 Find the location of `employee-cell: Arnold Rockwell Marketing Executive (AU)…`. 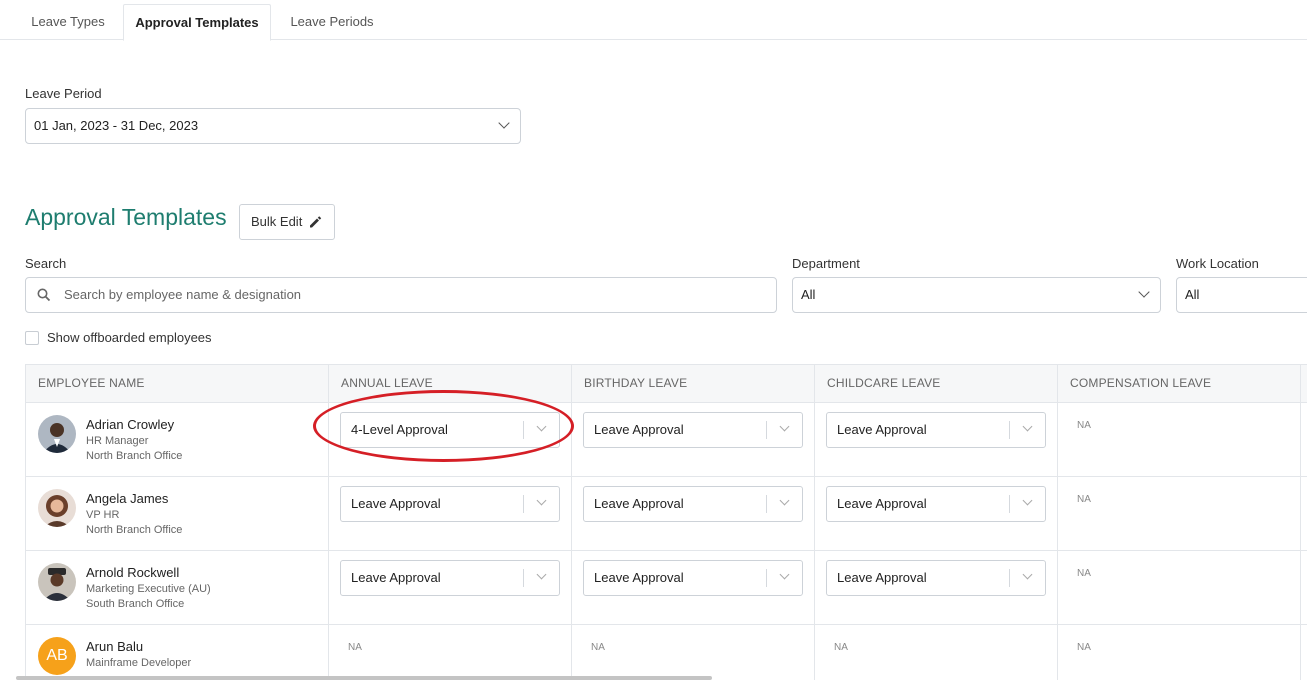

employee-cell: Arnold Rockwell Marketing Executive (AU)… is located at coordinates (177, 588).